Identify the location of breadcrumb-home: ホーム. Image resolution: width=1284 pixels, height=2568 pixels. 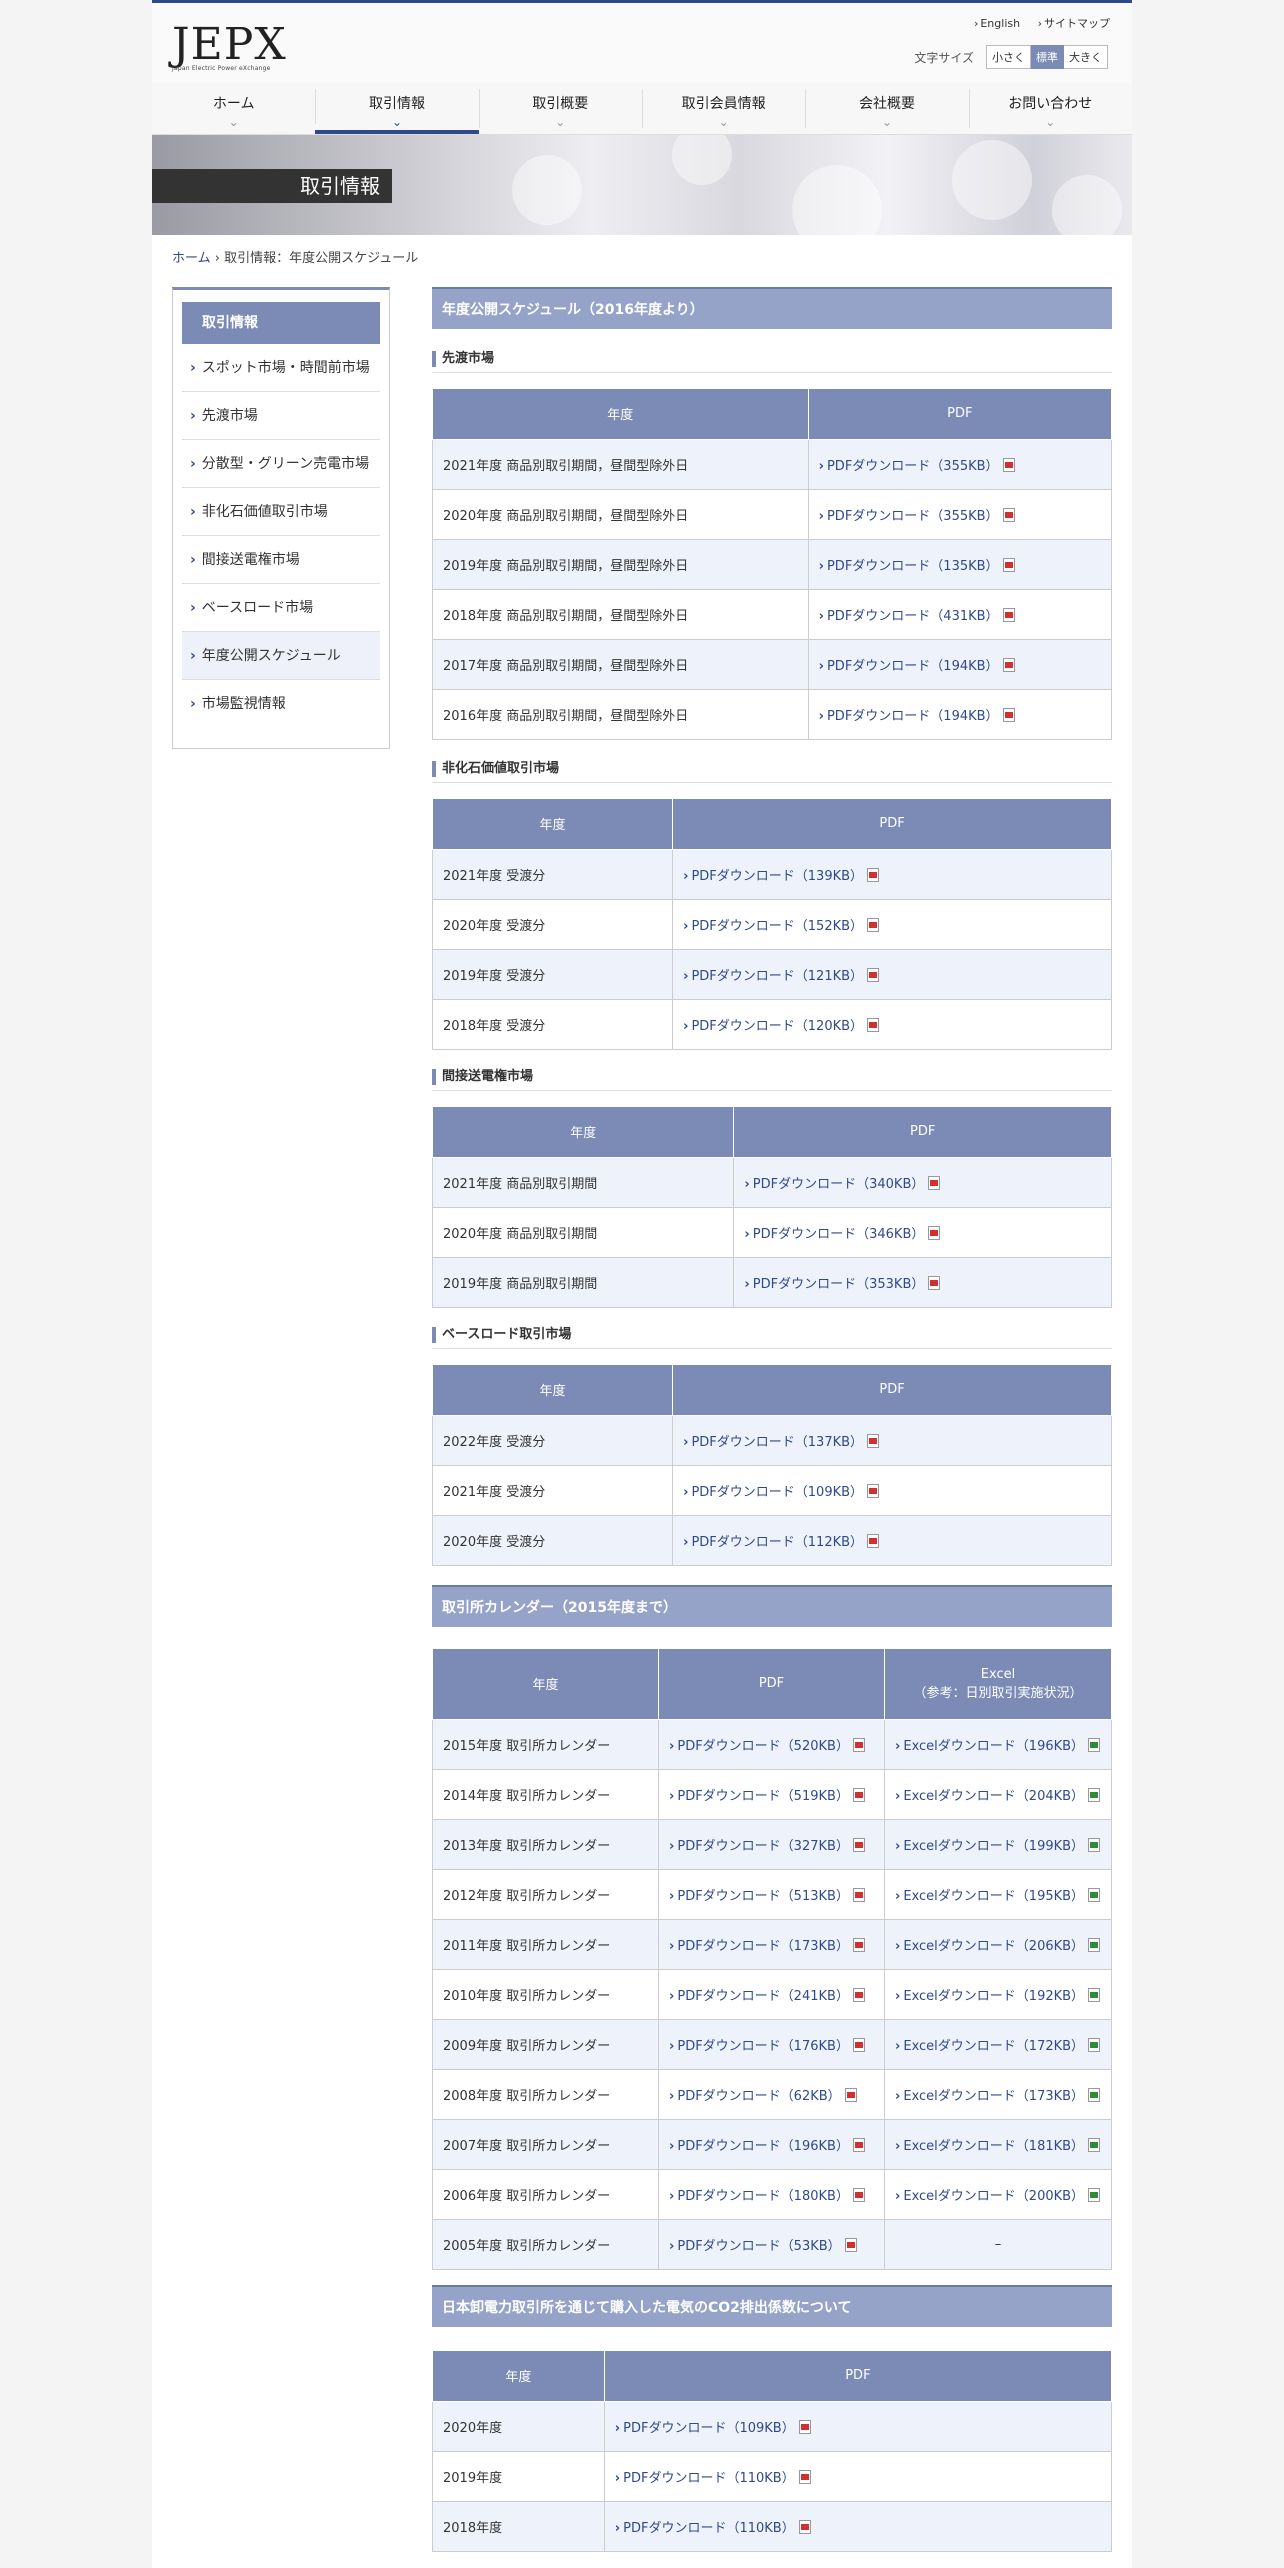
(191, 258).